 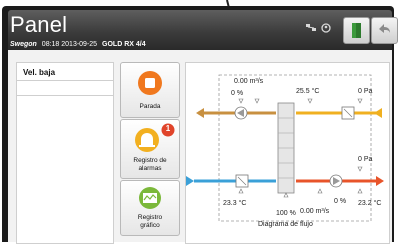 I want to click on graph-label-line2: gráfico, so click(x=150, y=225).